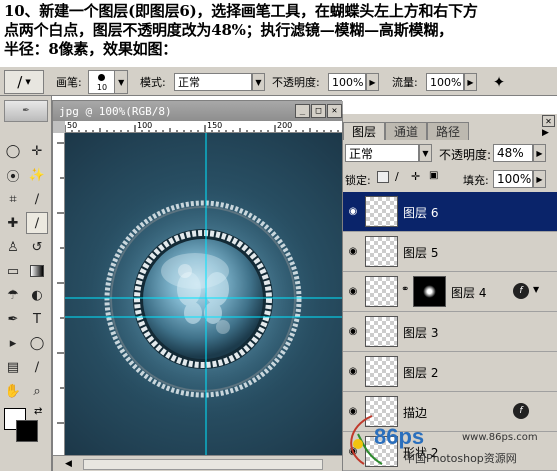  Describe the element at coordinates (450, 292) in the screenshot. I see `layer-row: ◉ ⚭ 图层 4 f ▼` at that location.